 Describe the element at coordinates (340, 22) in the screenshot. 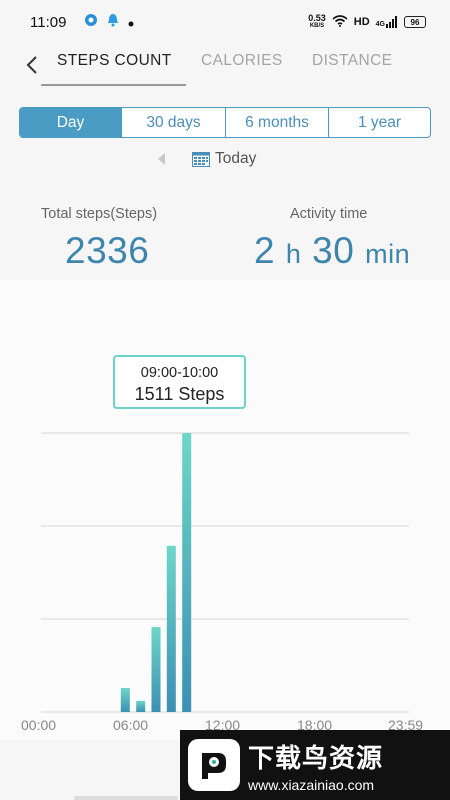

I see `wifi-icon` at that location.